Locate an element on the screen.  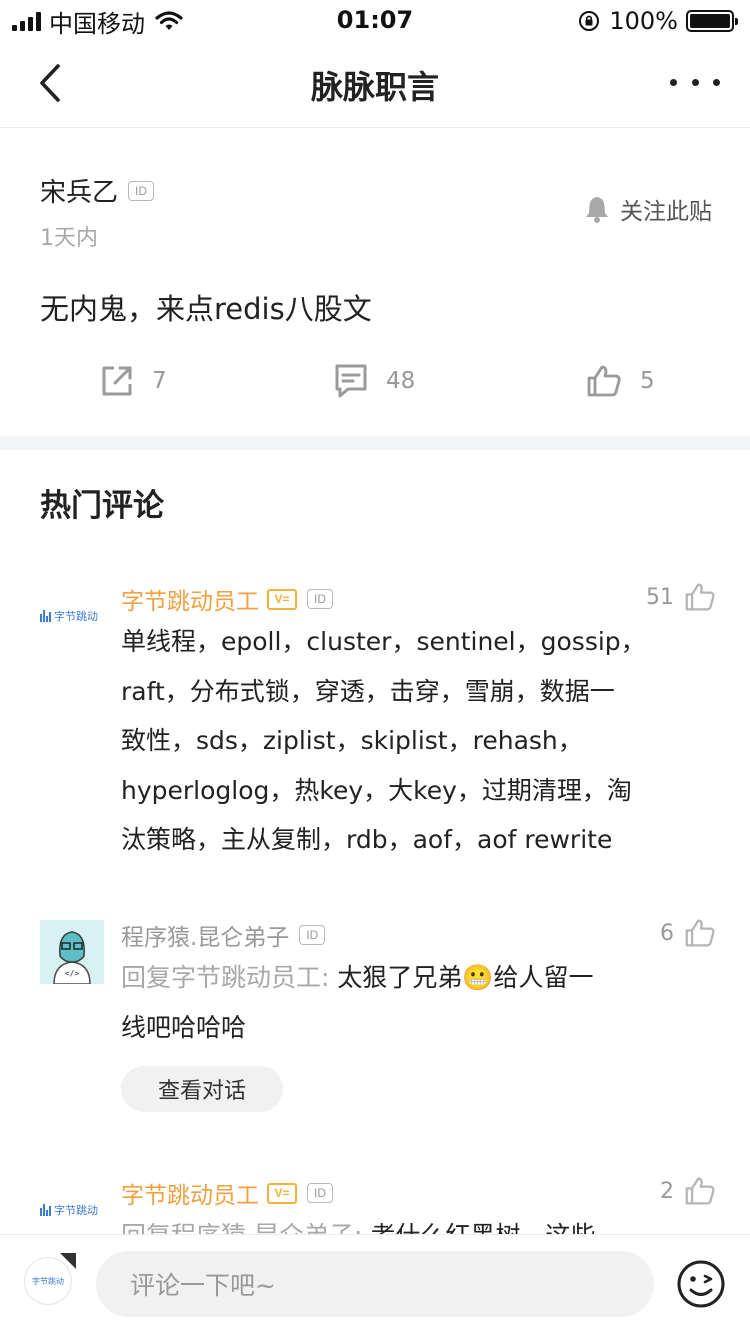
comment-count: 48 is located at coordinates (401, 381).